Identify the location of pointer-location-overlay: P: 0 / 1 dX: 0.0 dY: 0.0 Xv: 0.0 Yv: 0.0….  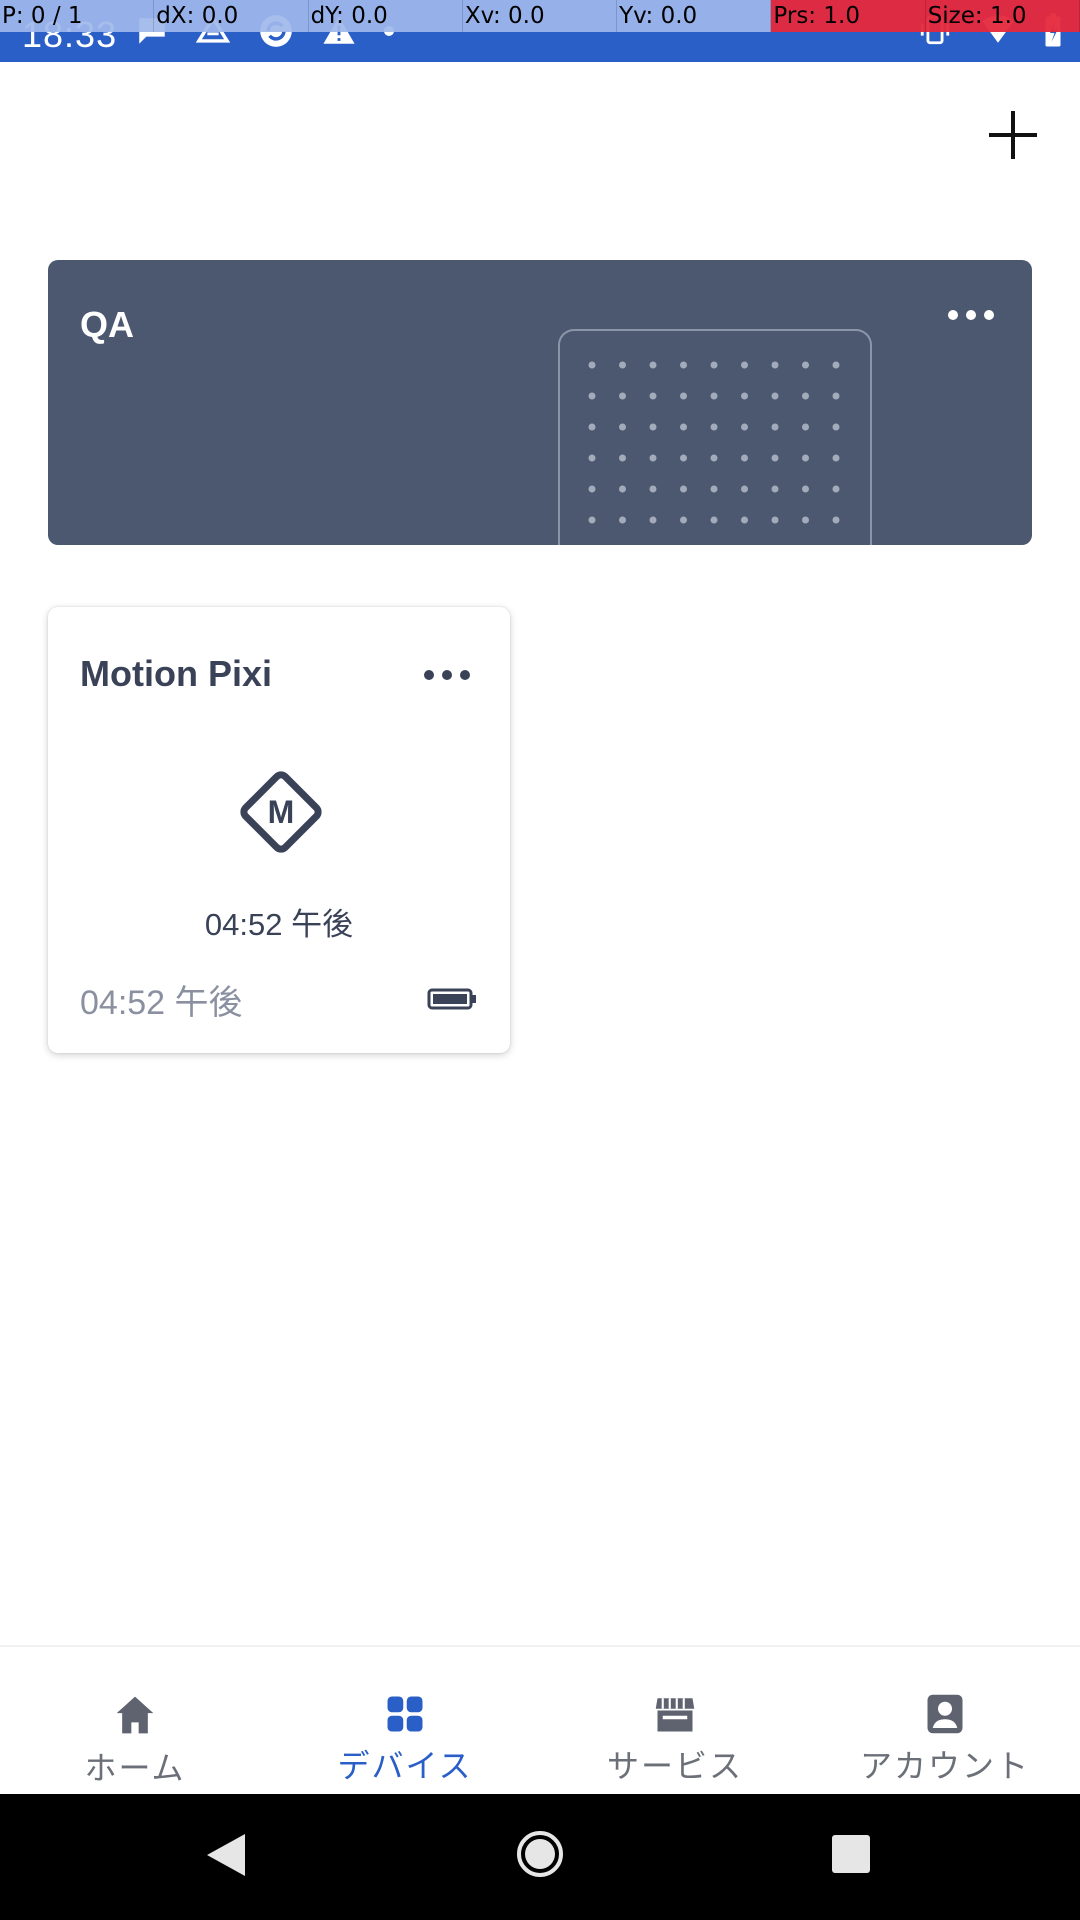
(540, 16).